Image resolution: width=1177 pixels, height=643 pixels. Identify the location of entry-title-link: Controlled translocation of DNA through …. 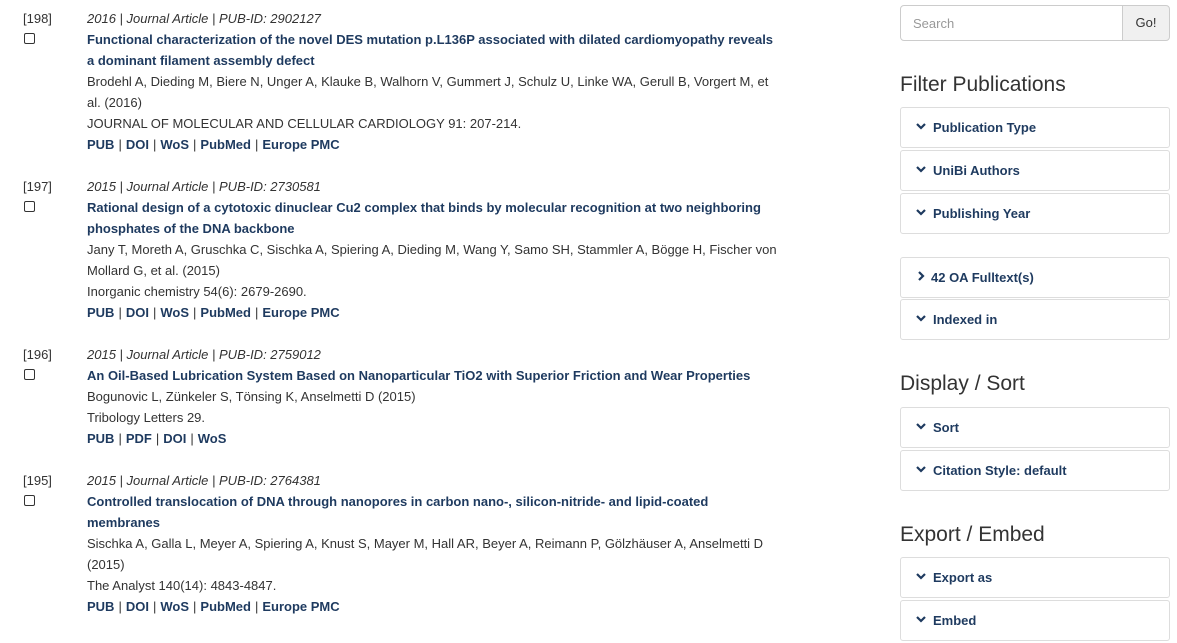
(407, 512).